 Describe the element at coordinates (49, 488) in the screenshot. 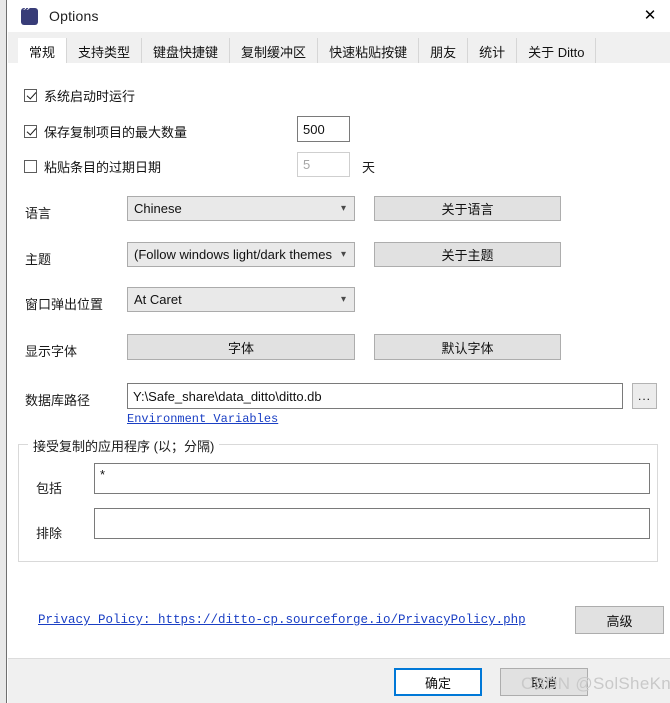

I see `include-apps-label: 包括` at that location.